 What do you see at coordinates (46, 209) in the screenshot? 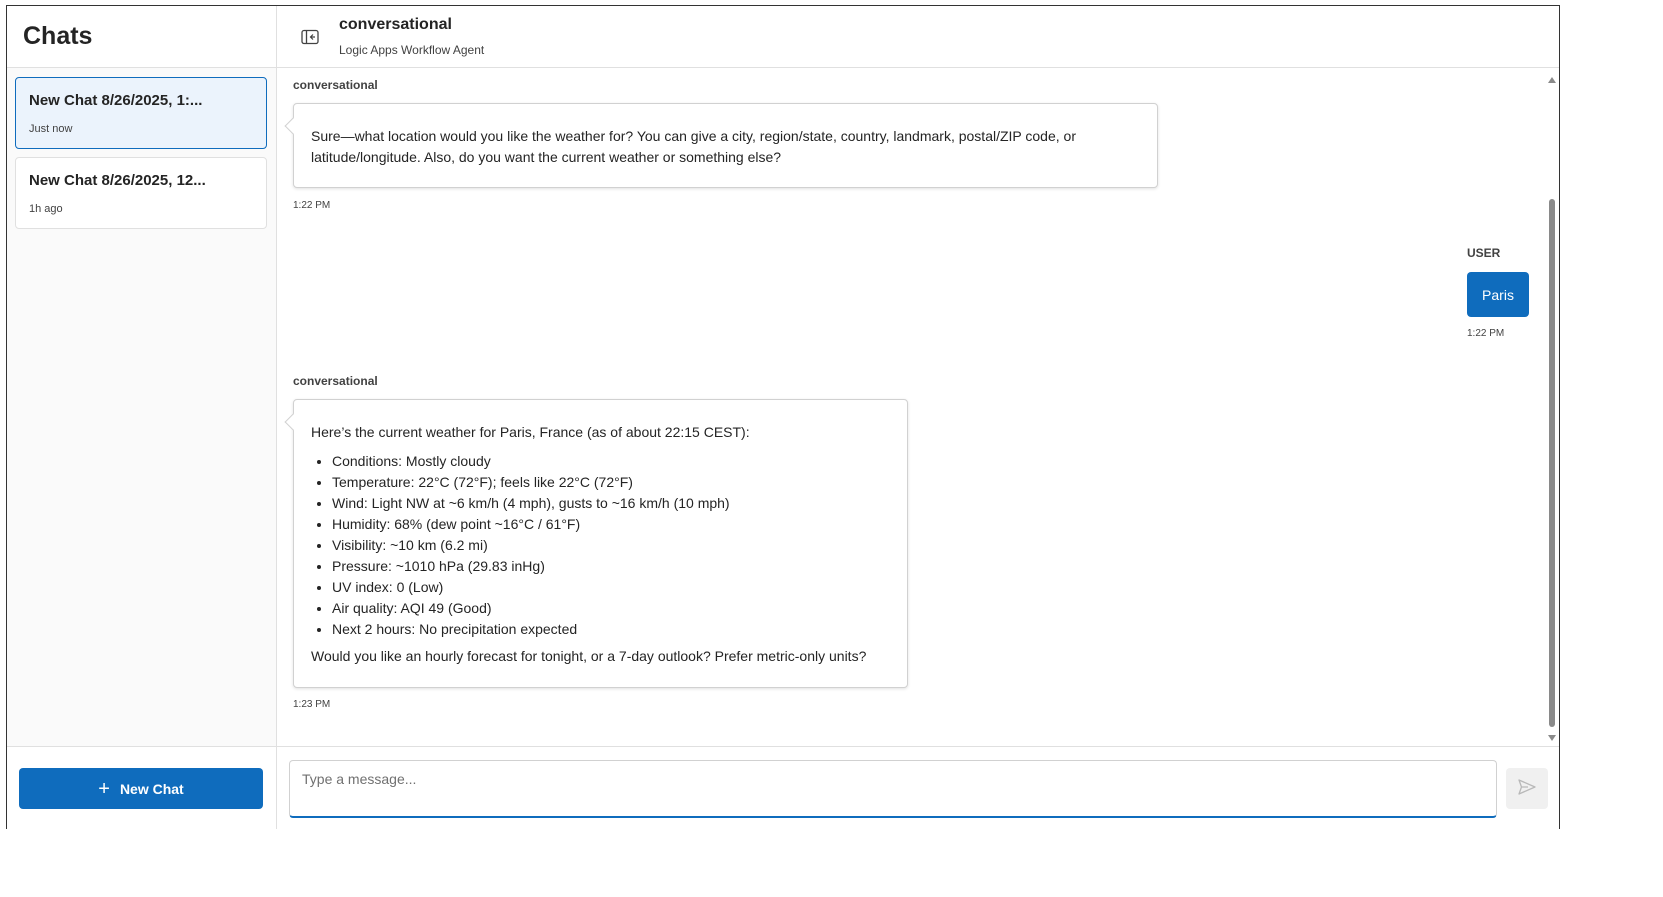
I see `chat-item-time: 1h ago` at bounding box center [46, 209].